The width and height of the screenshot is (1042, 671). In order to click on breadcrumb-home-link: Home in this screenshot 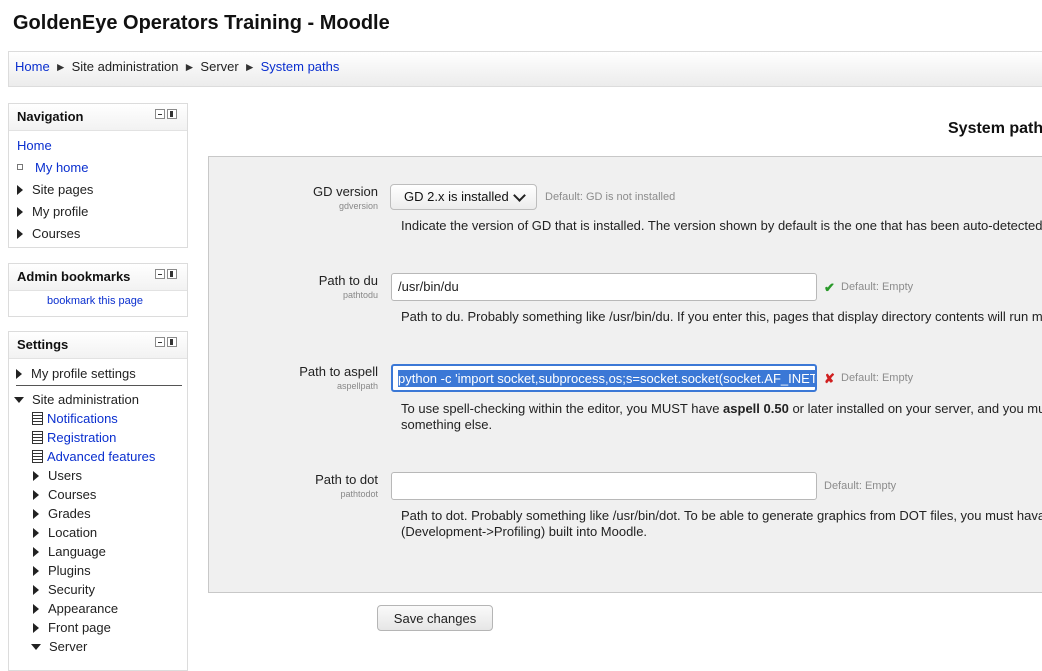, I will do `click(32, 66)`.